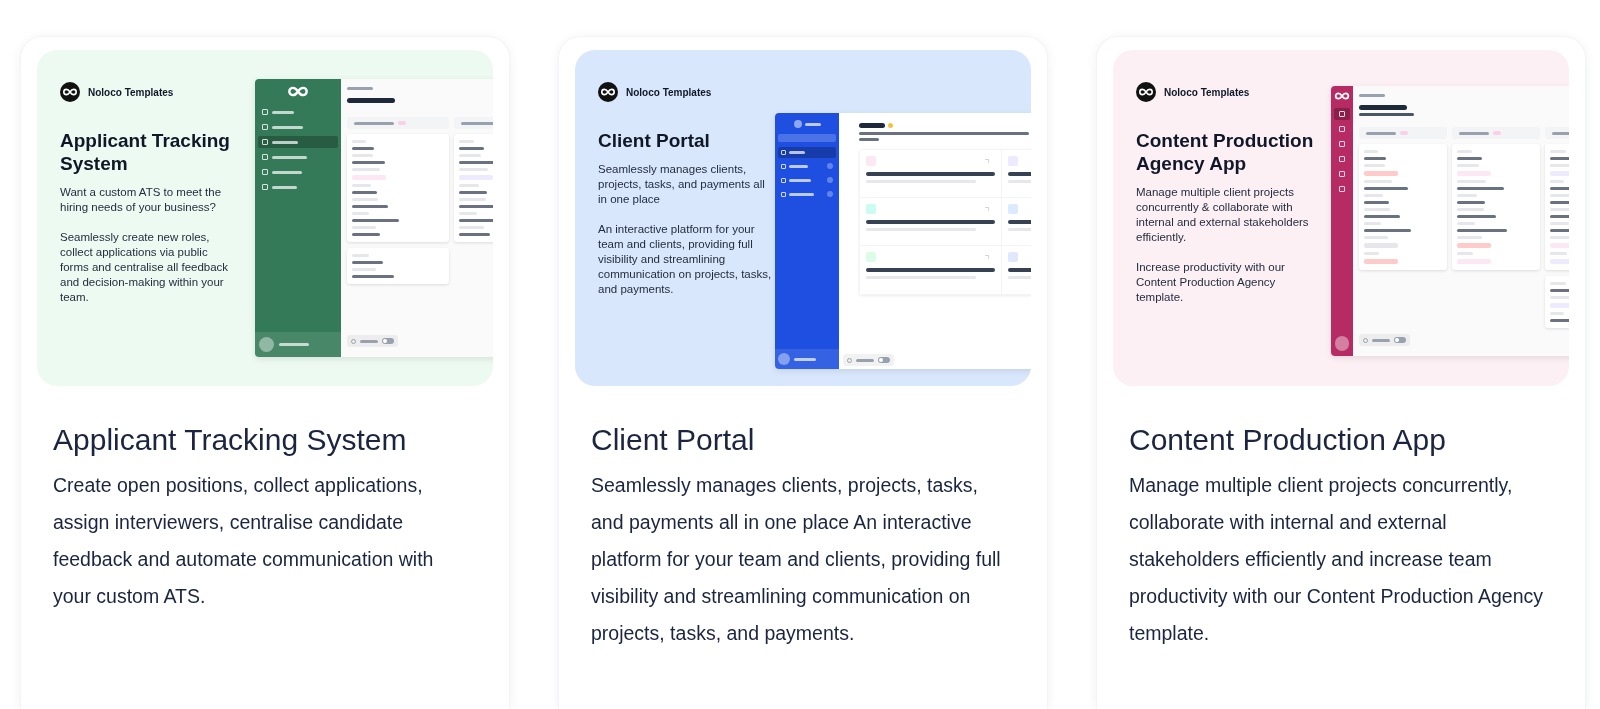 The image size is (1600, 709). Describe the element at coordinates (145, 152) in the screenshot. I see `preview-heading: Applicant Tracking System` at that location.